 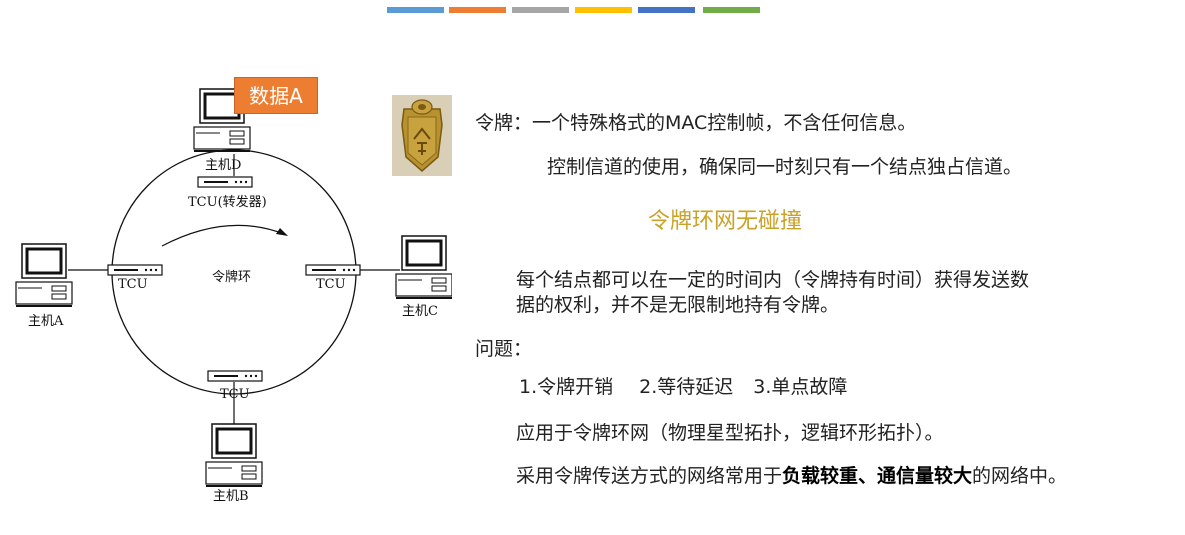 I want to click on question-heading: 问题：, so click(x=504, y=349).